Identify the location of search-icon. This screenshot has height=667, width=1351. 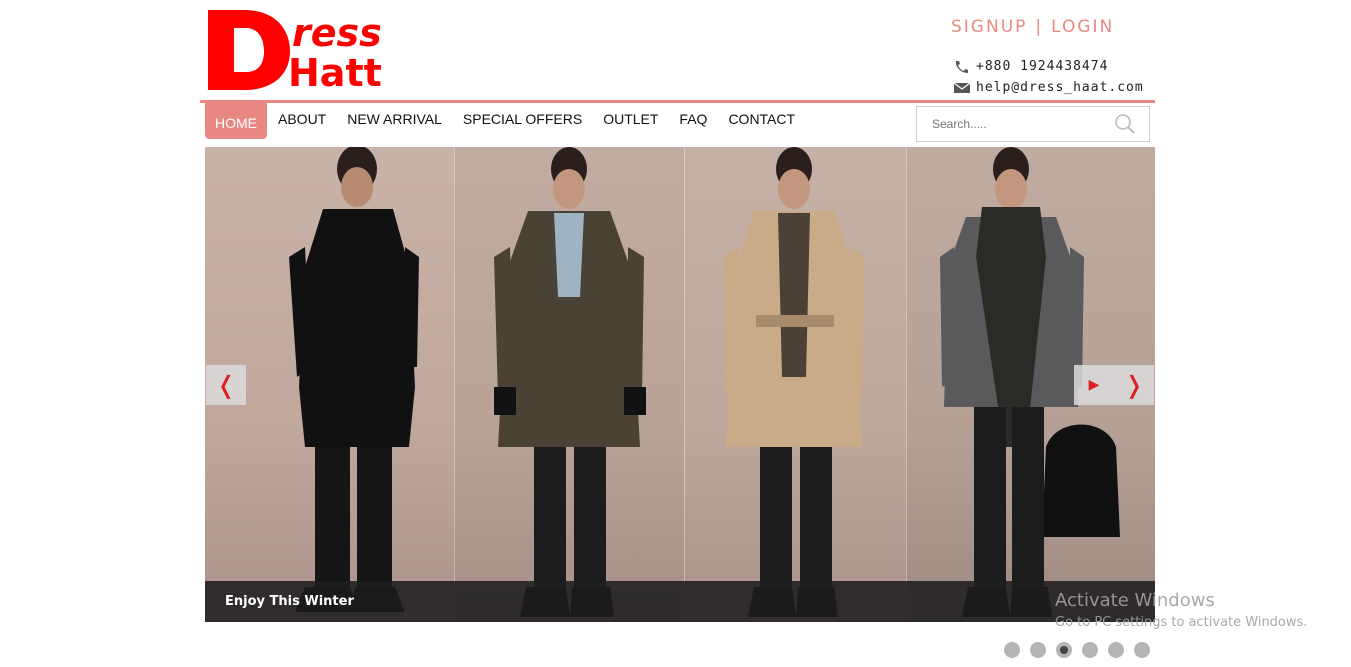
(1125, 124).